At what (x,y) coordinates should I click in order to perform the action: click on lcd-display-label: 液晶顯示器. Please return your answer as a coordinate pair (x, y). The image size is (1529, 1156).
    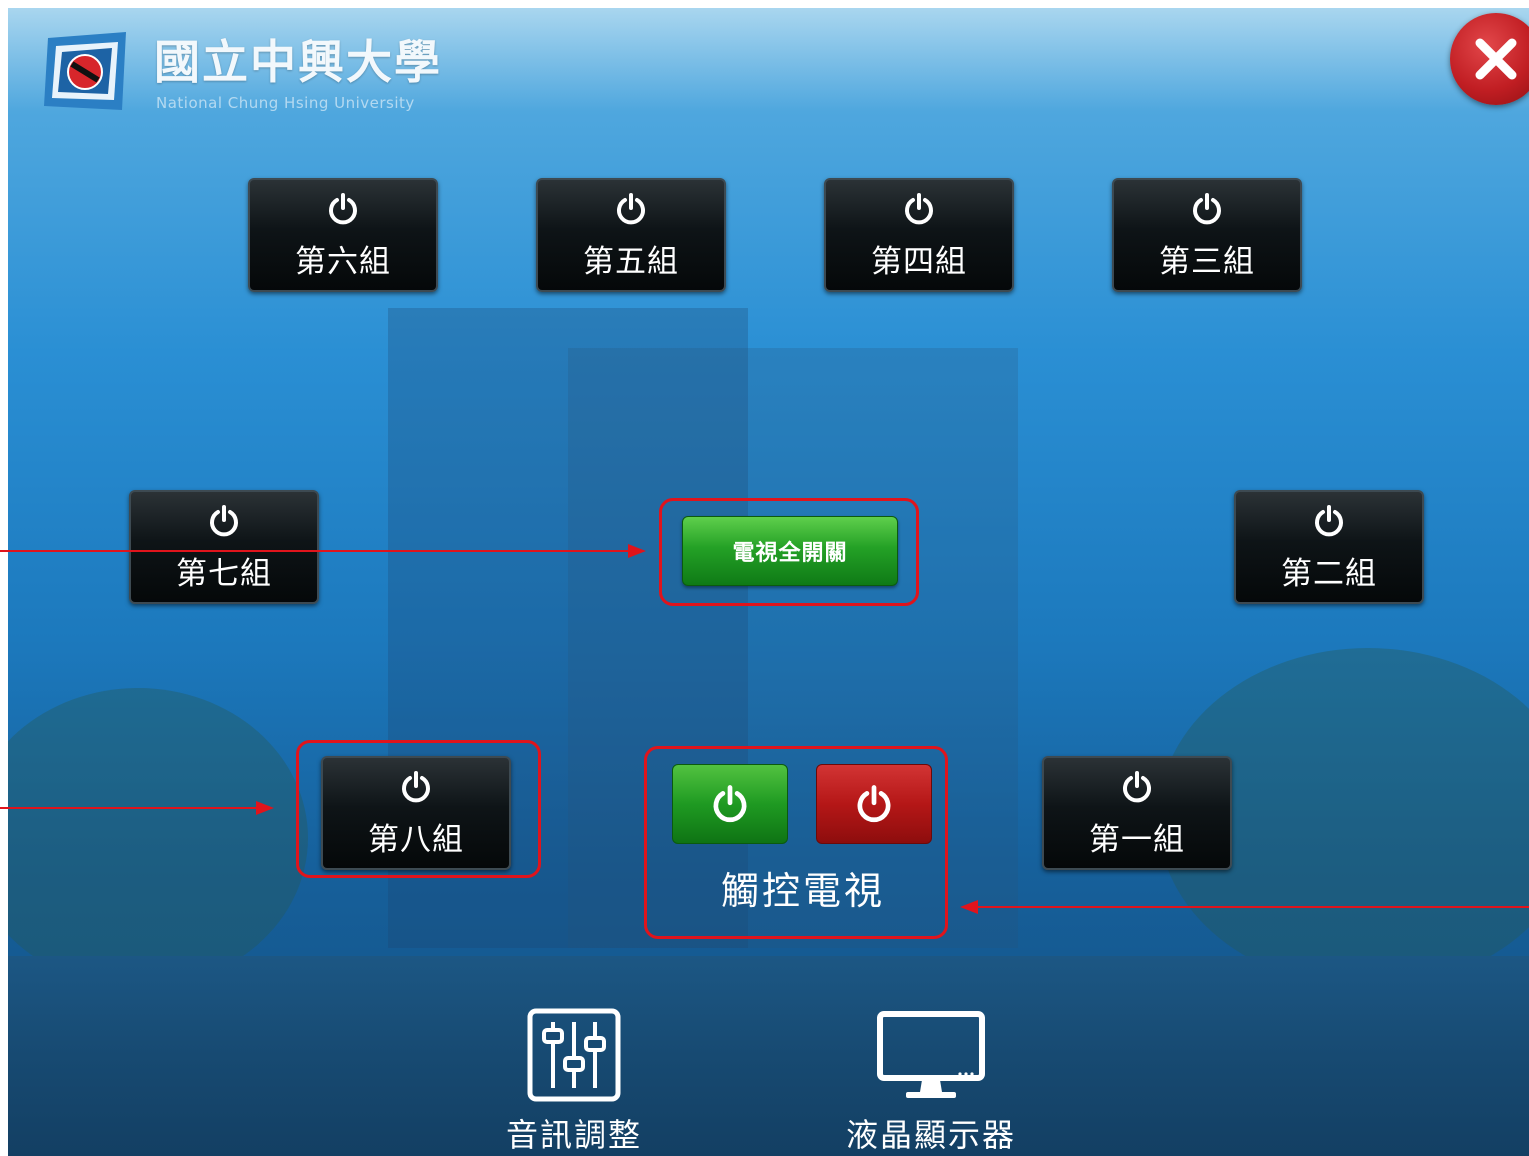
    Looking at the image, I should click on (931, 1135).